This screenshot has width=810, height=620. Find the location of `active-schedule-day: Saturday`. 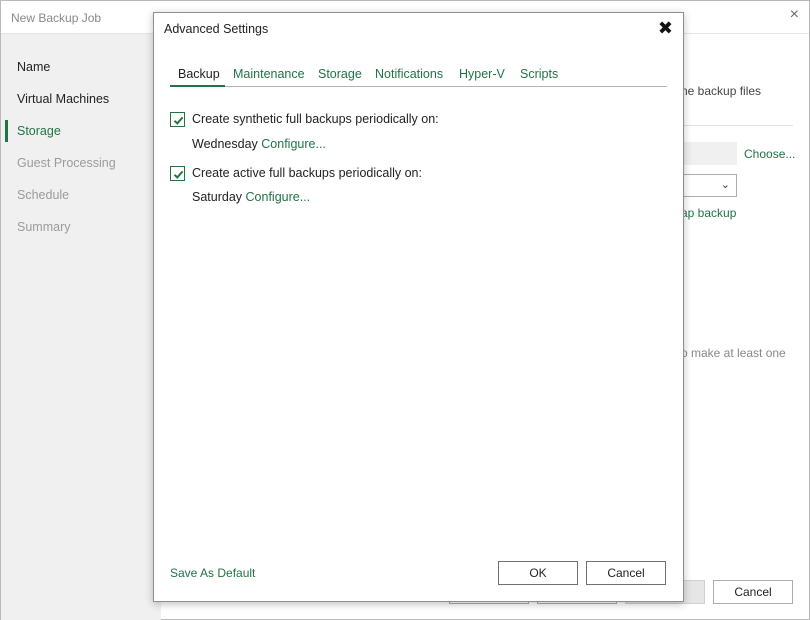

active-schedule-day: Saturday is located at coordinates (217, 197).